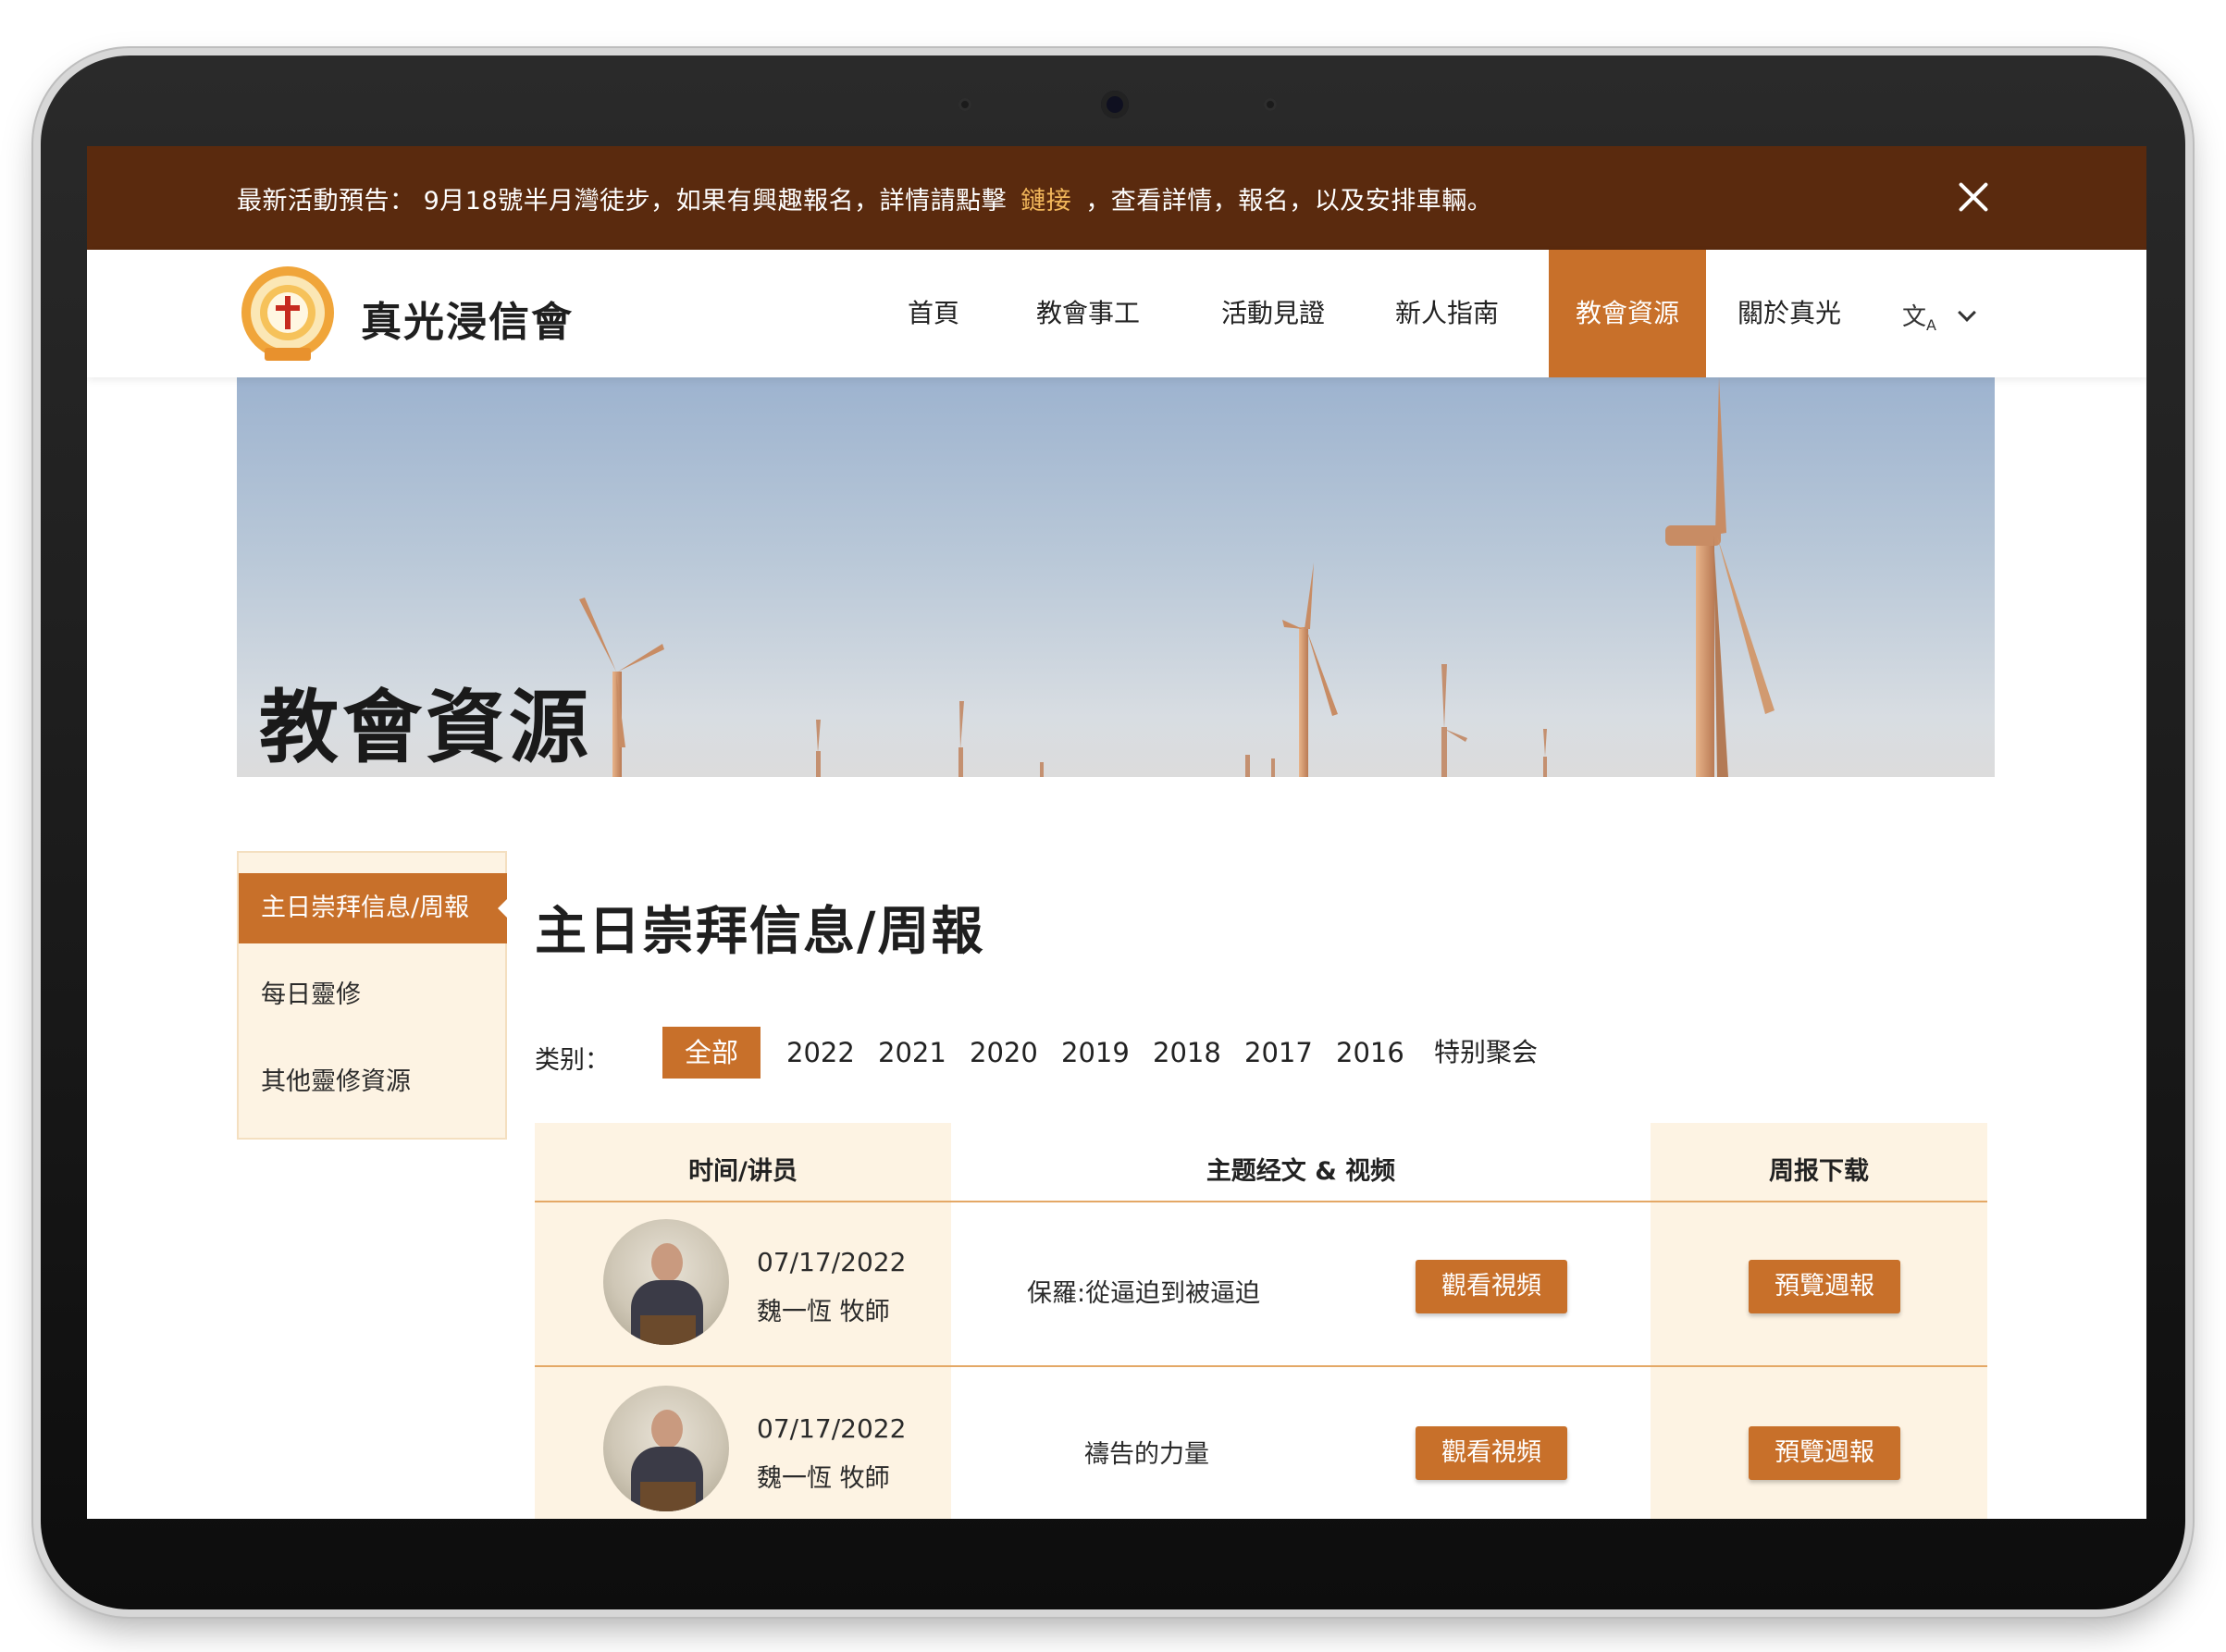 This screenshot has height=1652, width=2226. Describe the element at coordinates (1486, 1053) in the screenshot. I see `filter-special: 特别聚会` at that location.